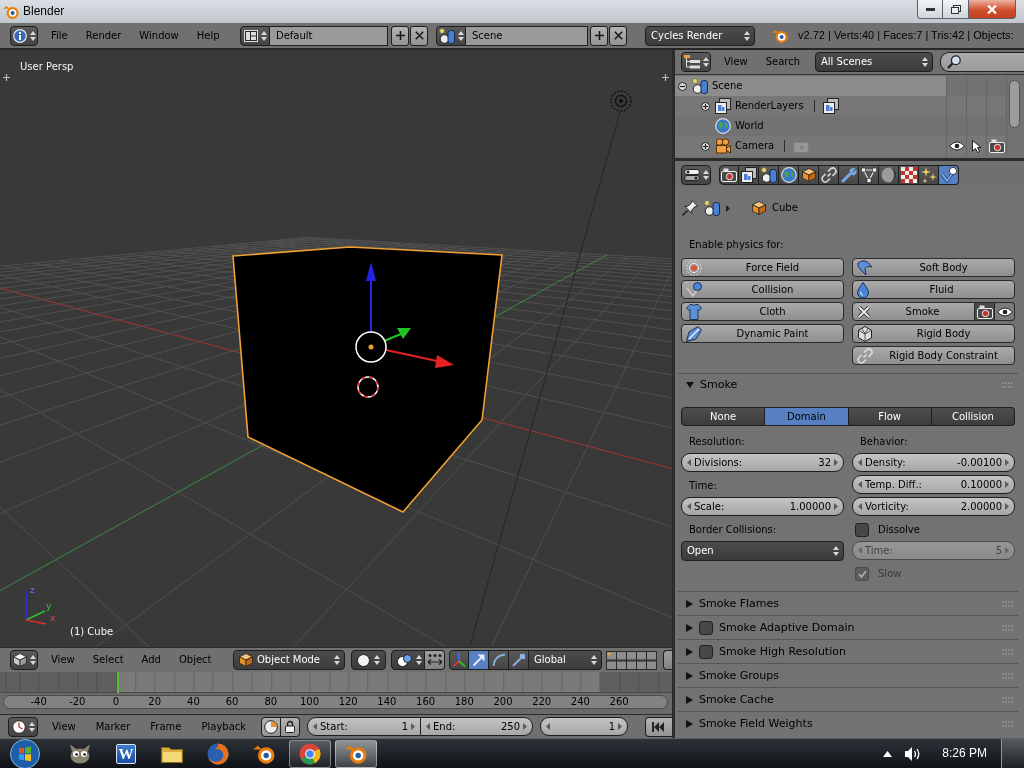 The height and width of the screenshot is (768, 1024). I want to click on maximize-button, so click(956, 9).